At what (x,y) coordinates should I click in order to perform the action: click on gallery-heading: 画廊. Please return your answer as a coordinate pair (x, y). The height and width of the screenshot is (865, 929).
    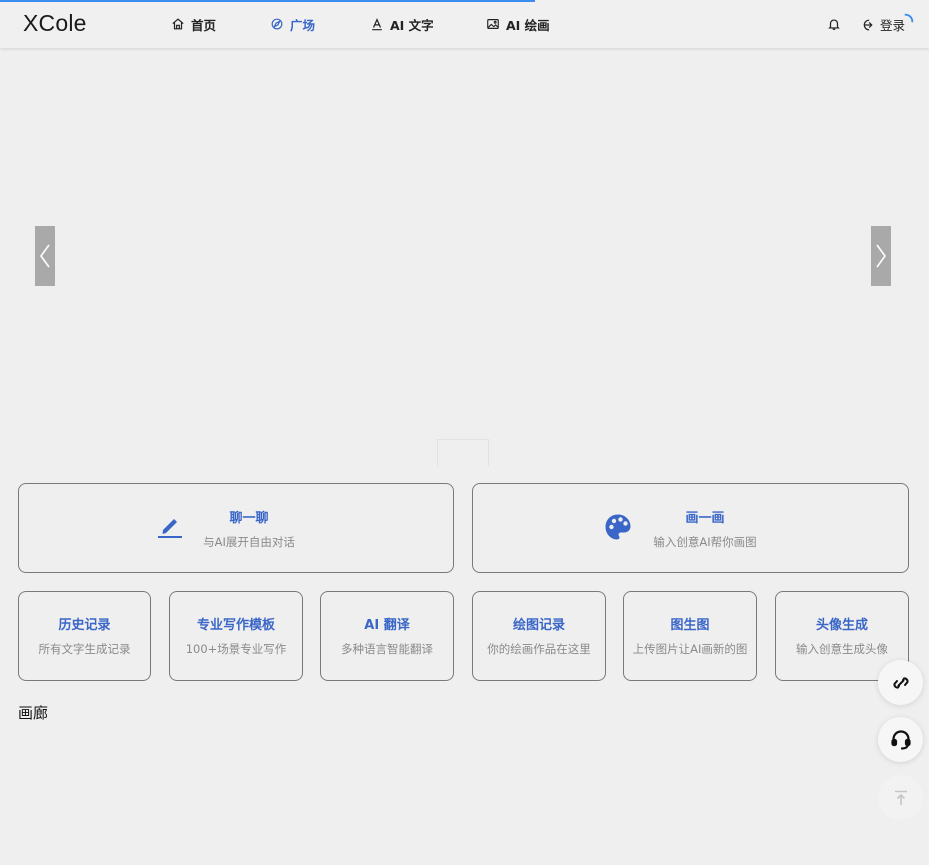
    Looking at the image, I should click on (33, 713).